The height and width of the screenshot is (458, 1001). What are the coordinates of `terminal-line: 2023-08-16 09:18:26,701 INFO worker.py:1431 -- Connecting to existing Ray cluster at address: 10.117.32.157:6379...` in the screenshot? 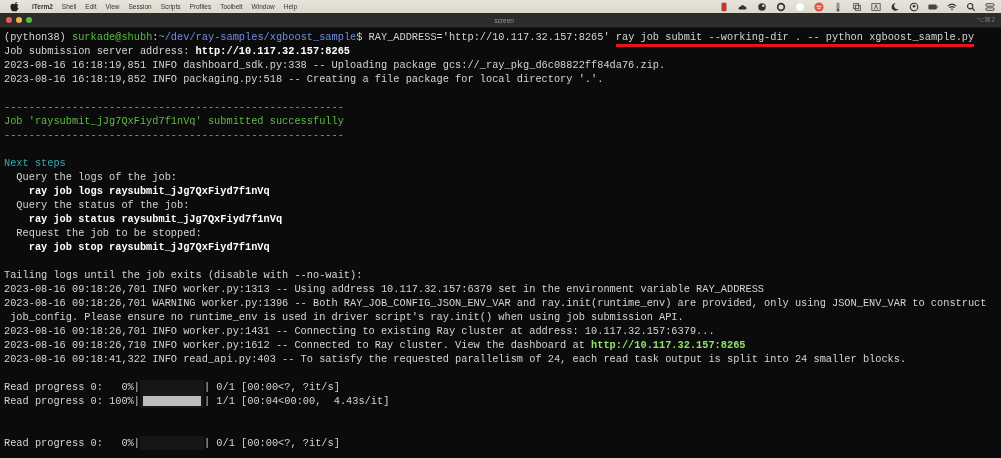 It's located at (359, 331).